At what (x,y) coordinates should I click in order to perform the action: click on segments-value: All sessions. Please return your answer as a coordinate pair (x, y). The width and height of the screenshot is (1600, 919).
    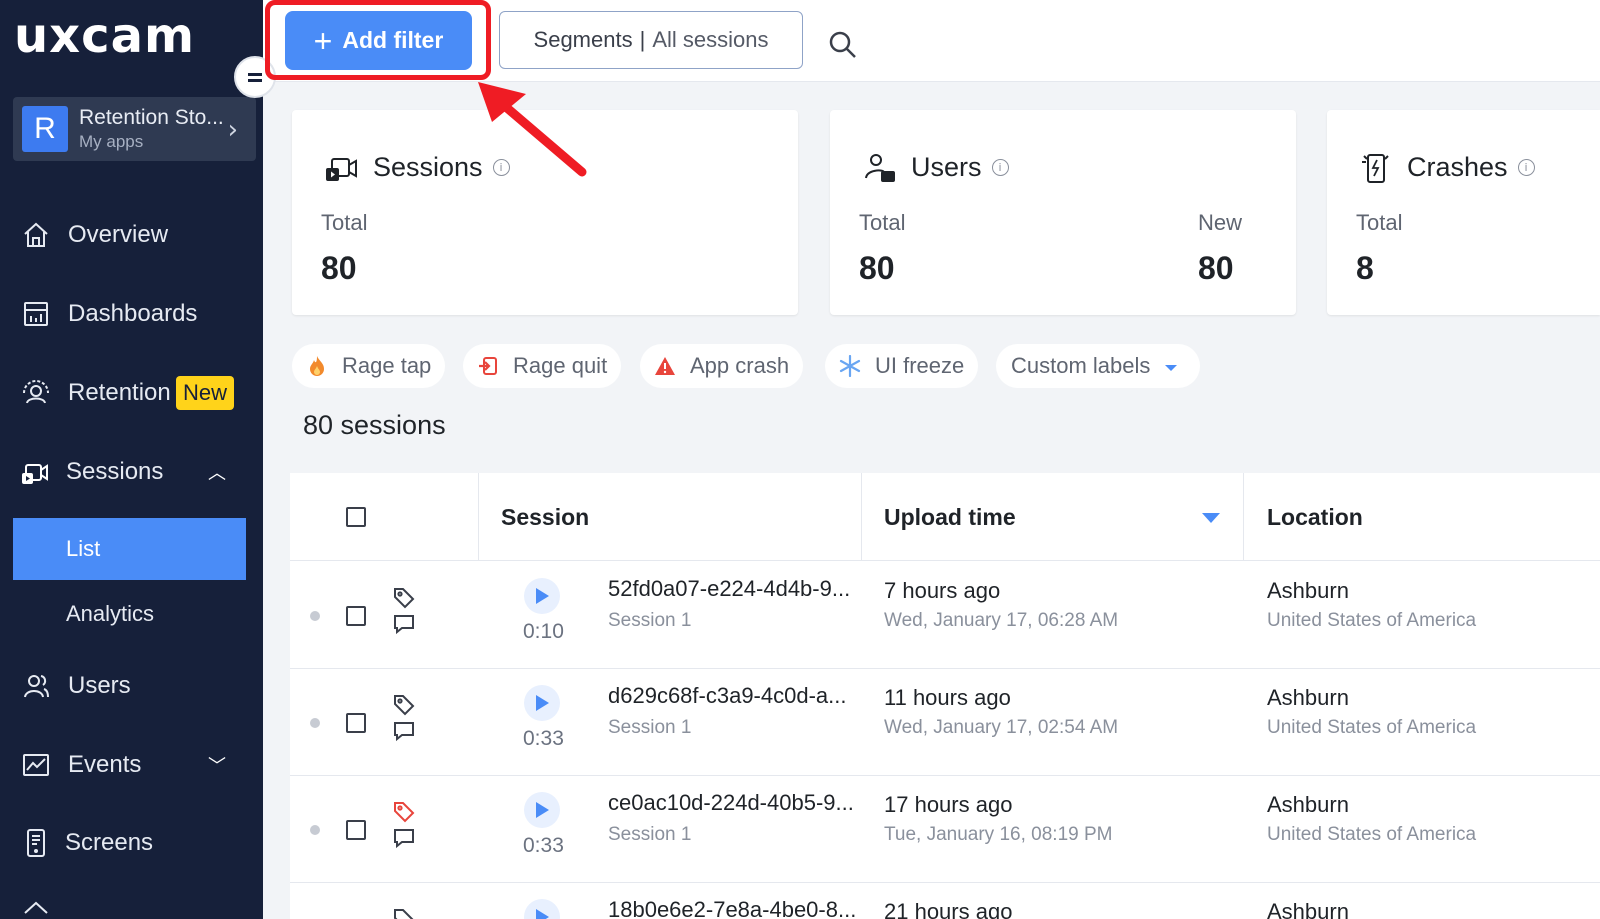
    Looking at the image, I should click on (710, 39).